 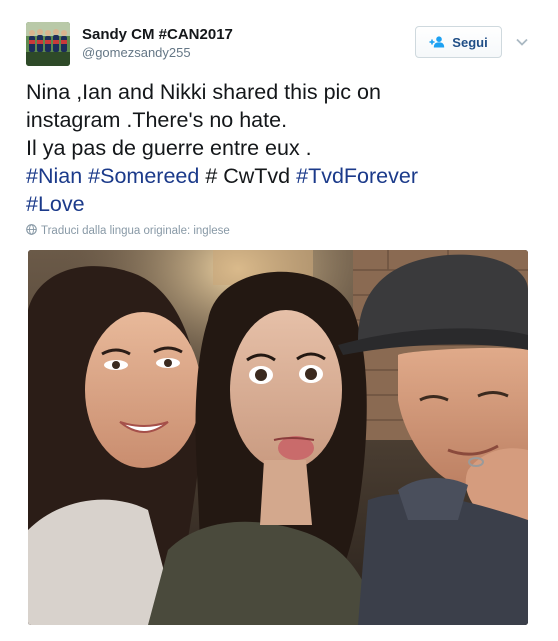 What do you see at coordinates (248, 176) in the screenshot?
I see `tweet-text-fragment: # CwTvd` at bounding box center [248, 176].